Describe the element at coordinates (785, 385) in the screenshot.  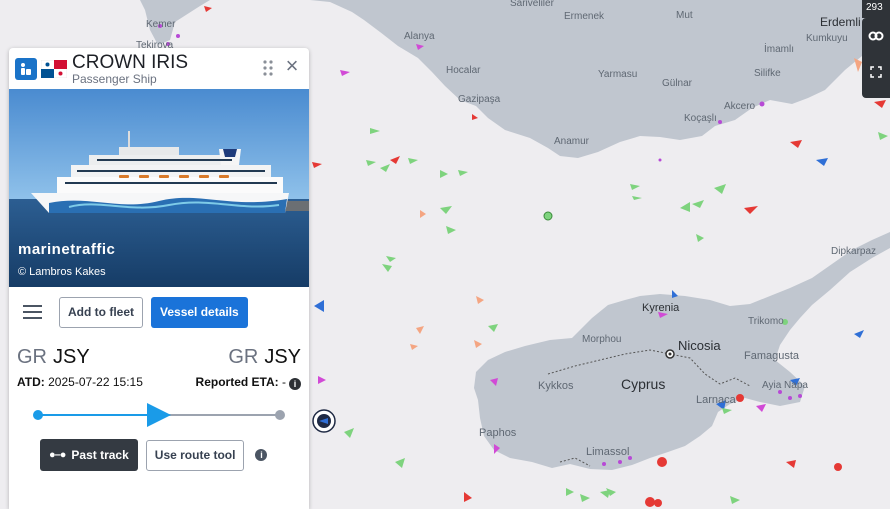
I see `place-label-ayia-napa: Ayia Napa` at that location.